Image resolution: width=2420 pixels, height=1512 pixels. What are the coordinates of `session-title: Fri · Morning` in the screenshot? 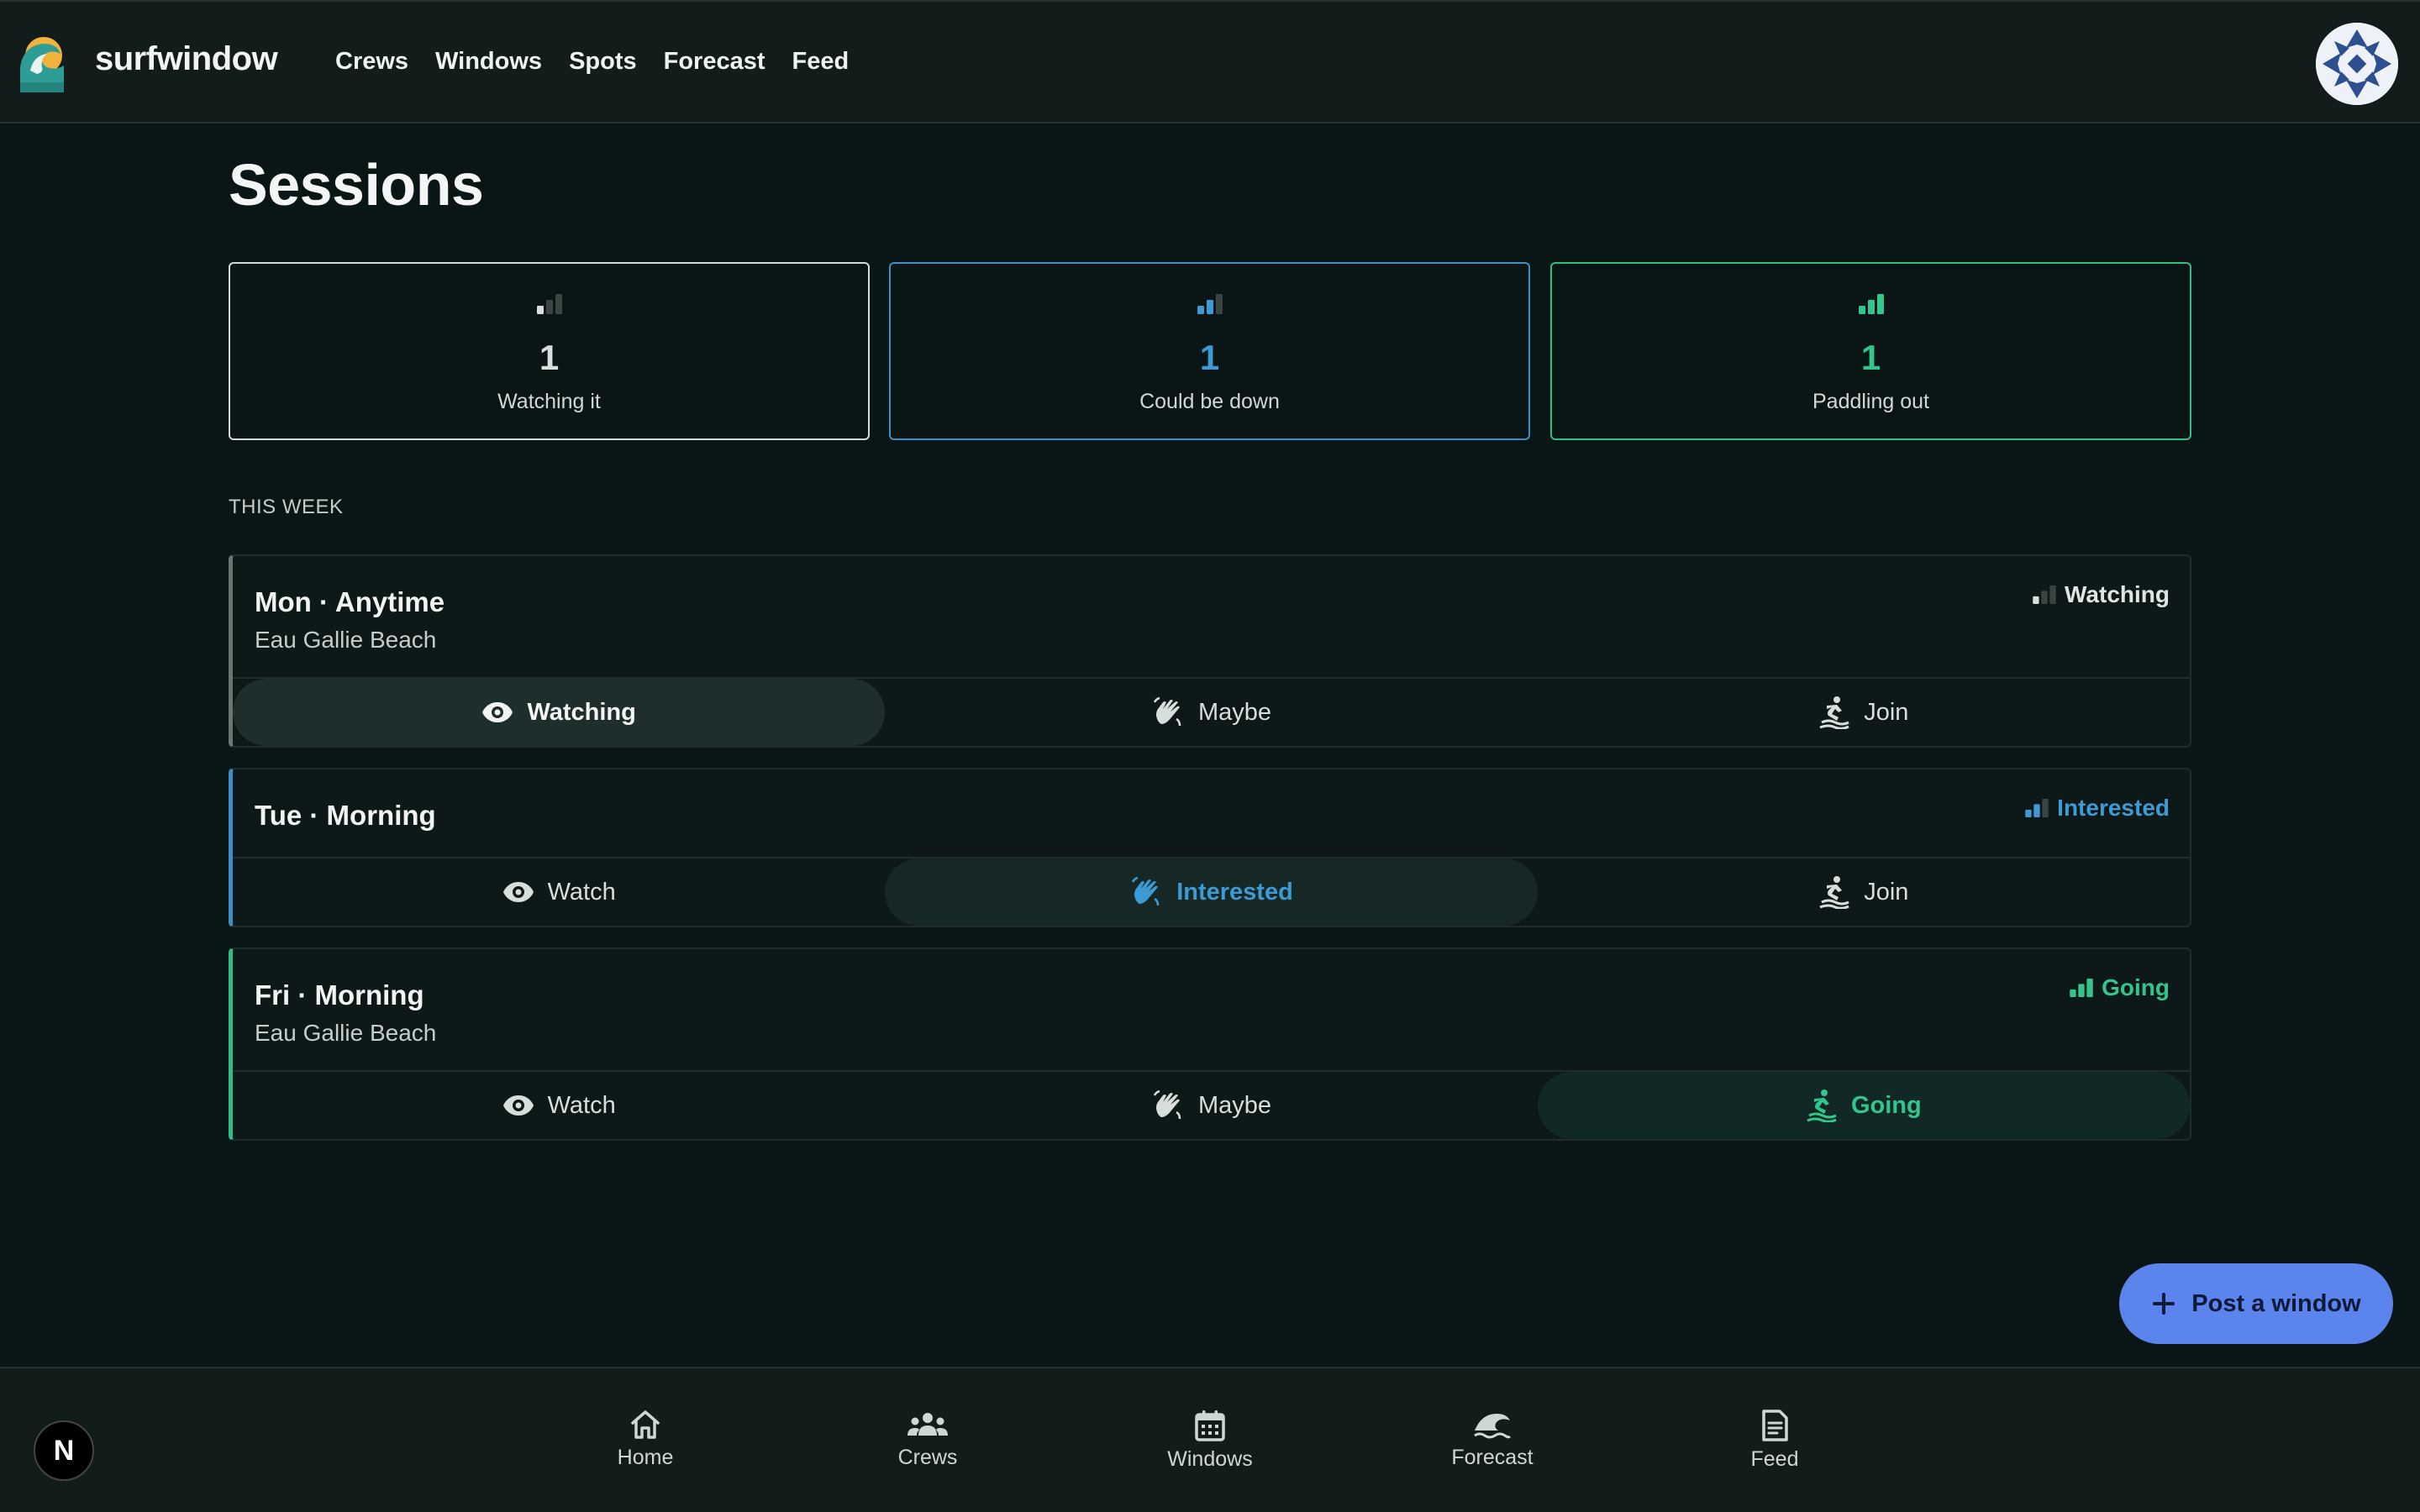 It's located at (339, 995).